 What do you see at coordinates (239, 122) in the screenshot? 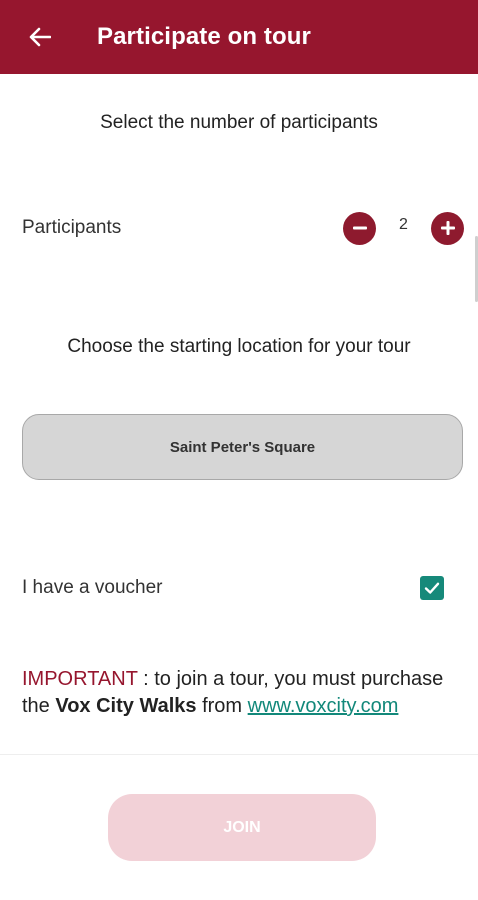
I see `participants-section-title: Select the number of participants` at bounding box center [239, 122].